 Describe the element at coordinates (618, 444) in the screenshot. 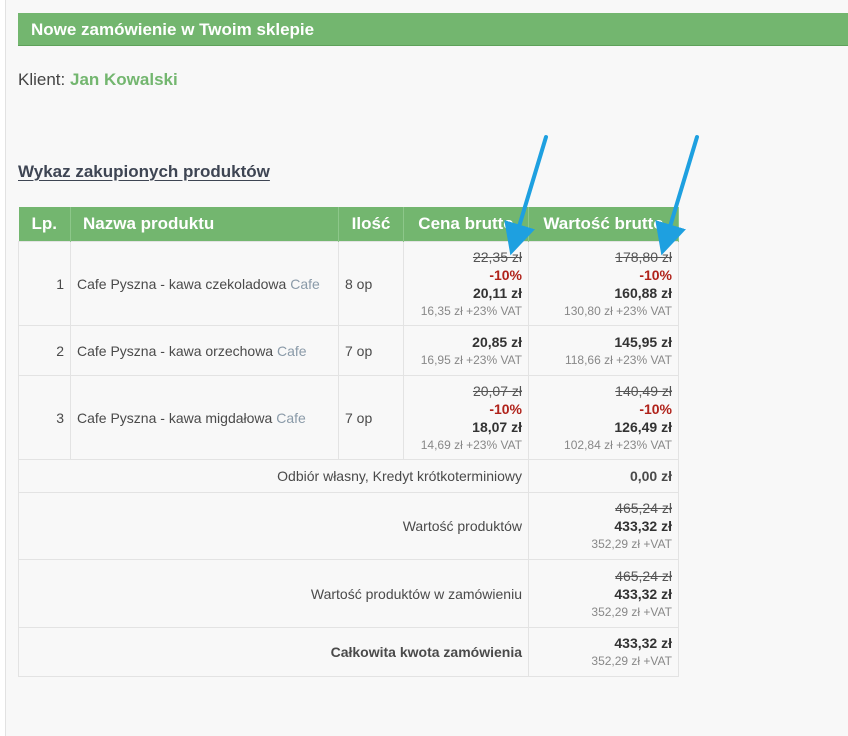

I see `value-net: 102,84 zł +23% VAT` at that location.